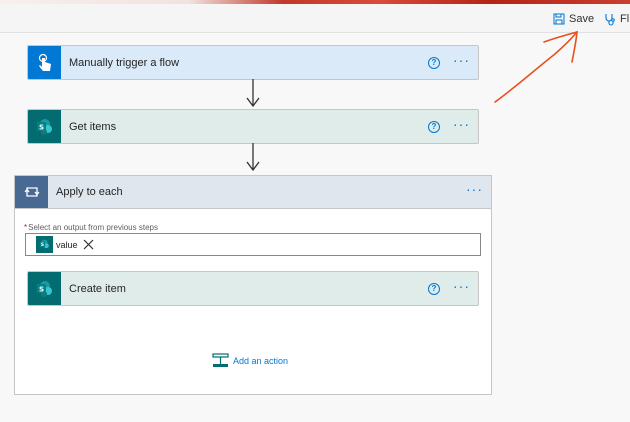 The image size is (630, 422). I want to click on dynamic-content-token: S value, so click(65, 244).